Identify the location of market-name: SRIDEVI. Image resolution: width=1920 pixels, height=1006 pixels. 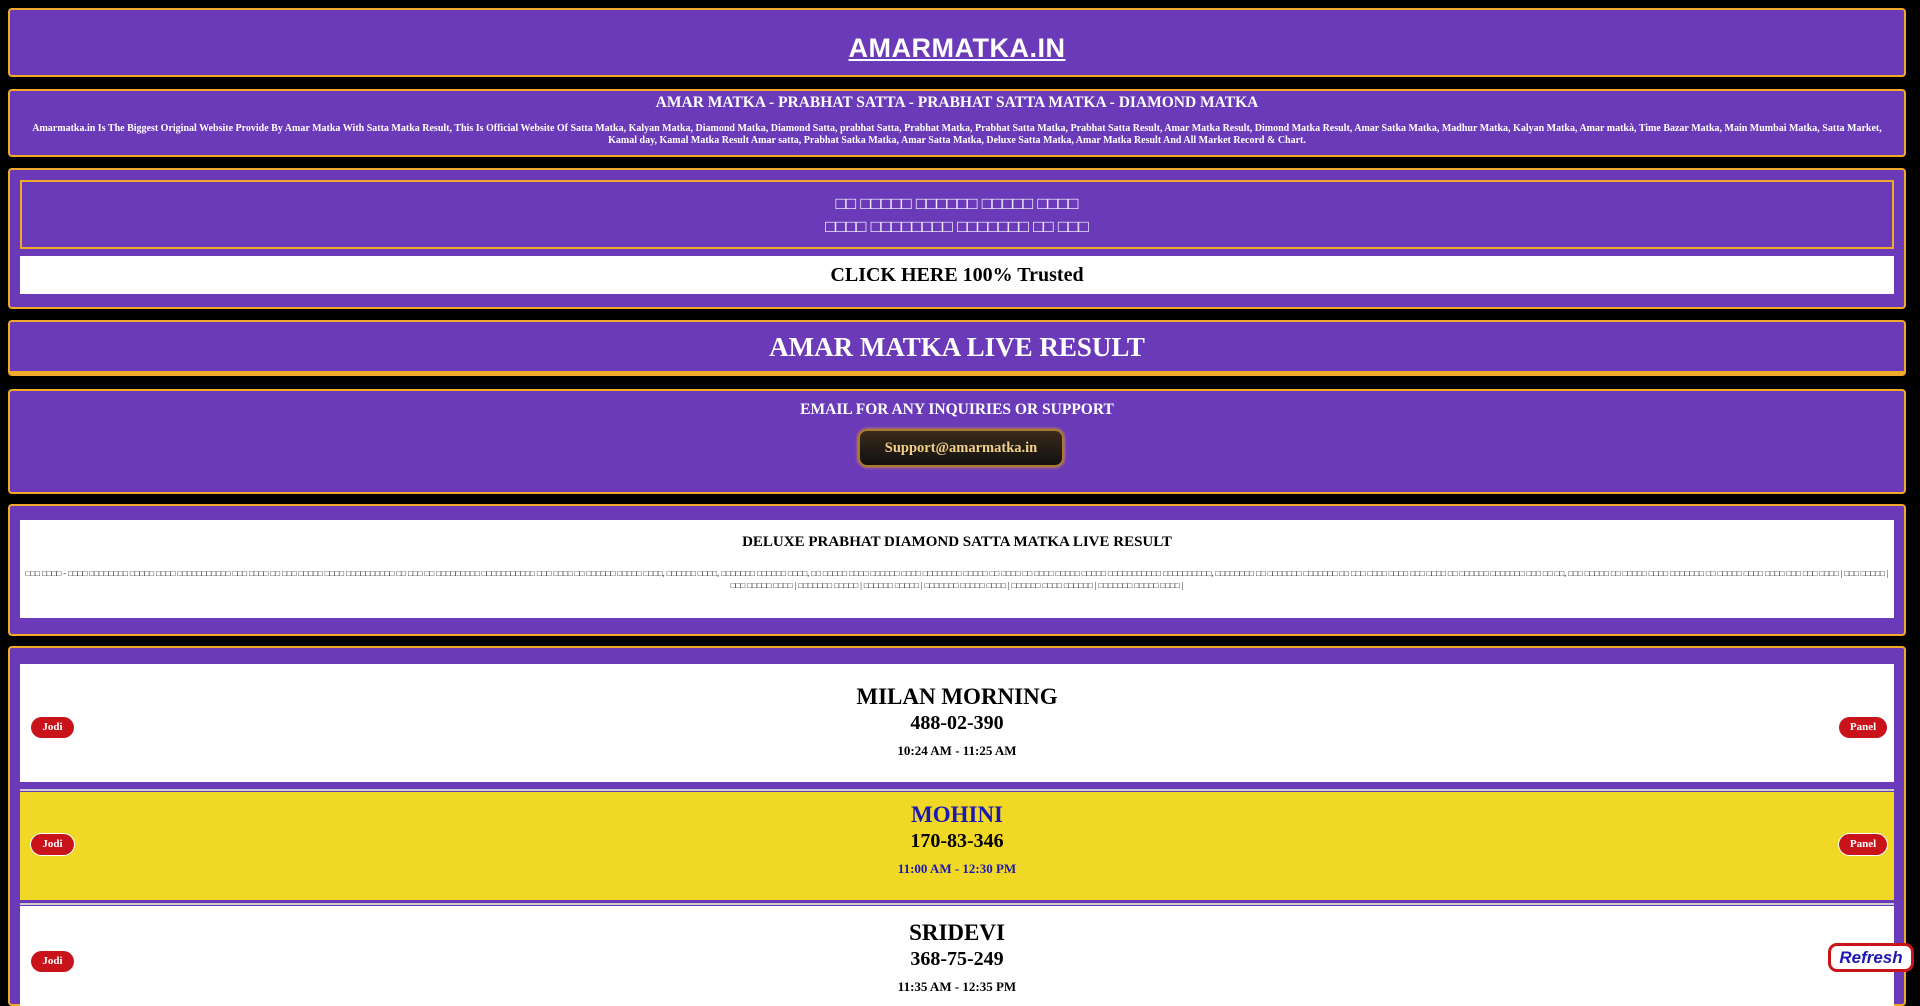
(957, 932).